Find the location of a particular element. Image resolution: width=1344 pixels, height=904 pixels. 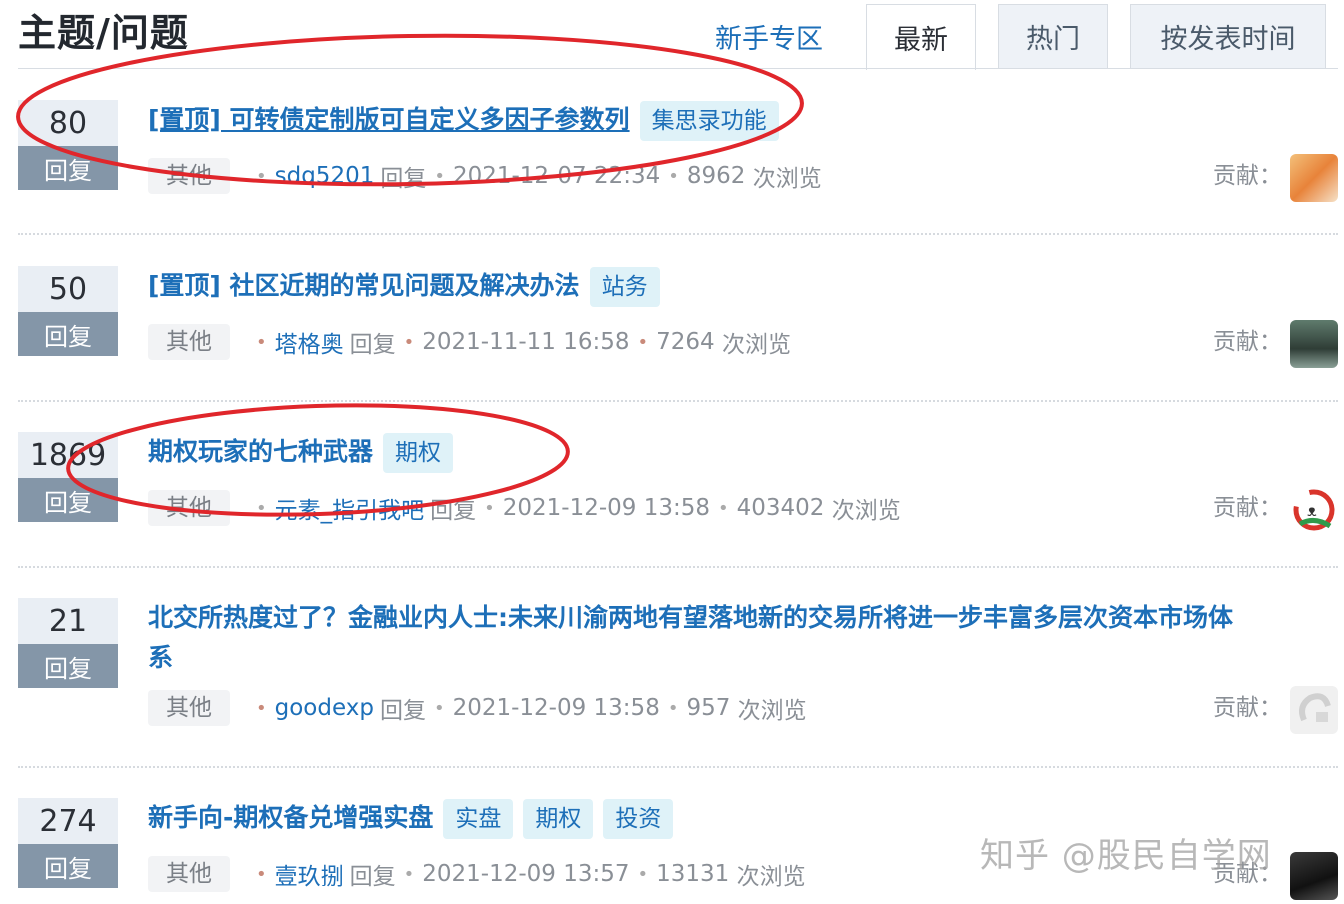

topic-tag: 实盘 is located at coordinates (478, 819).